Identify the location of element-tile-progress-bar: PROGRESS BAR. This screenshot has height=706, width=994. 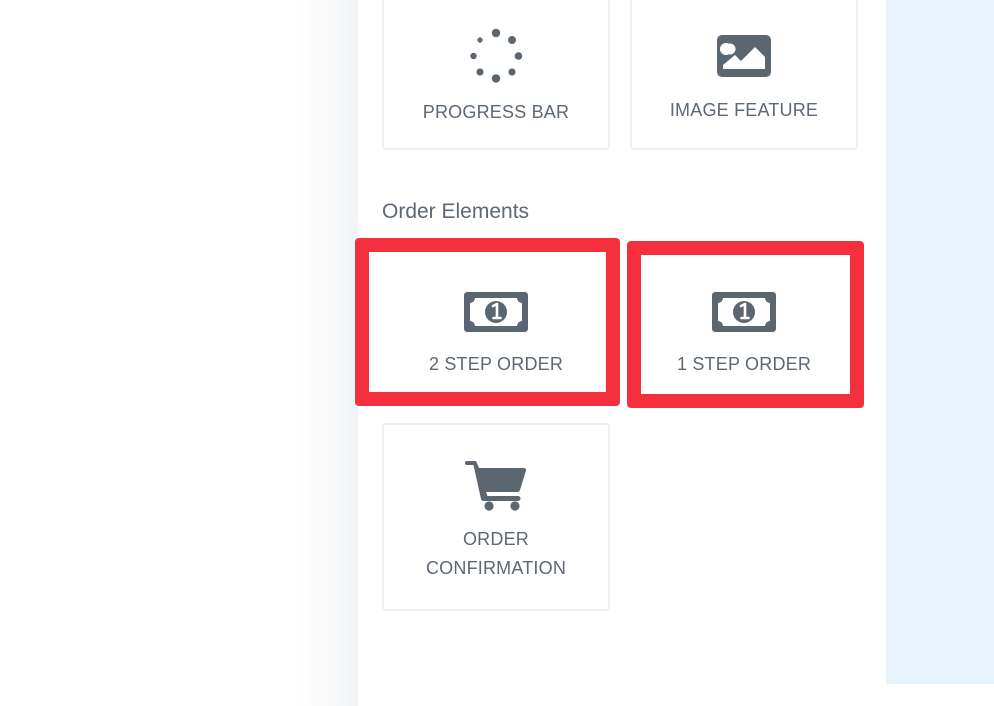
(496, 75).